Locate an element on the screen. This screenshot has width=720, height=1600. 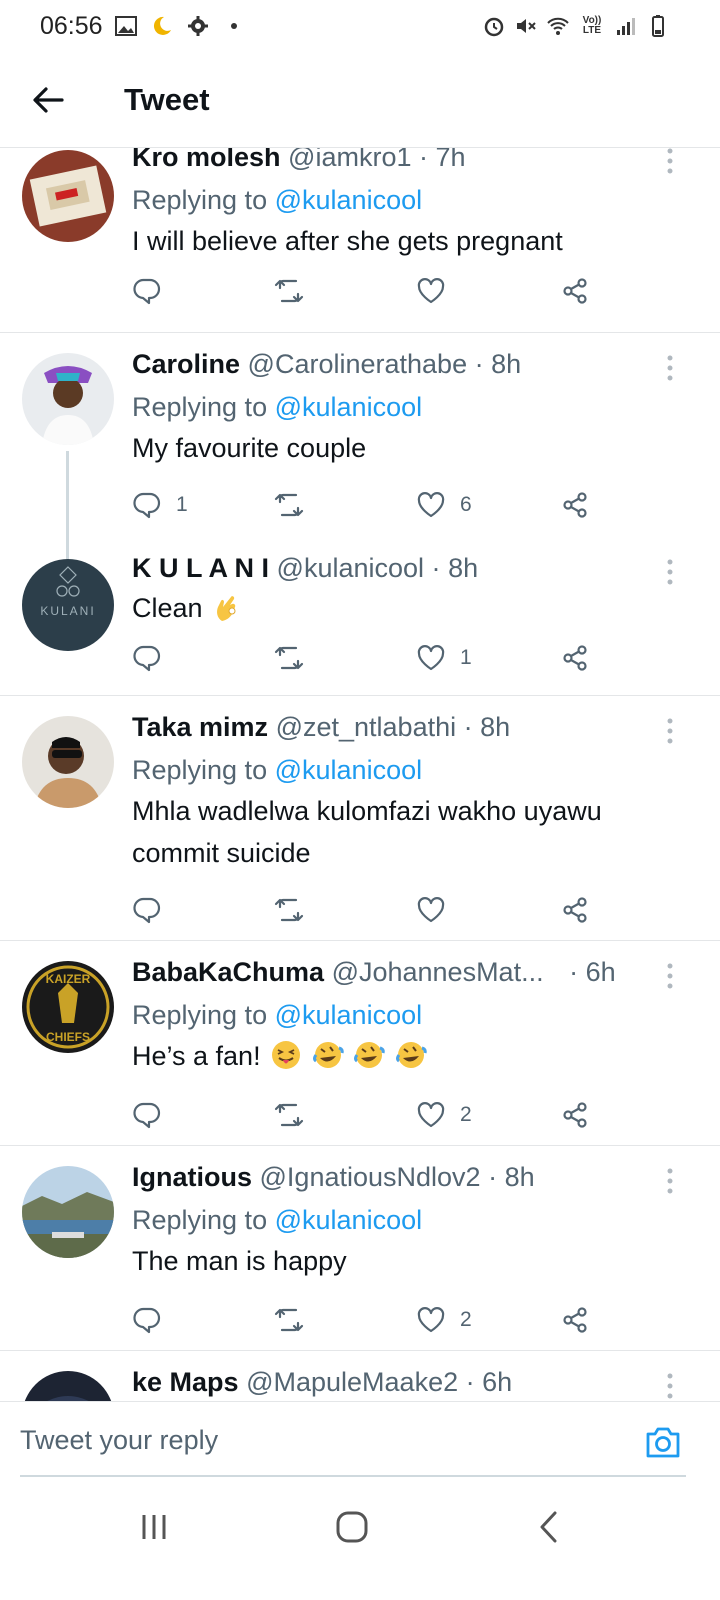
username: @IgnatiousNdlov2 is located at coordinates (370, 1177).